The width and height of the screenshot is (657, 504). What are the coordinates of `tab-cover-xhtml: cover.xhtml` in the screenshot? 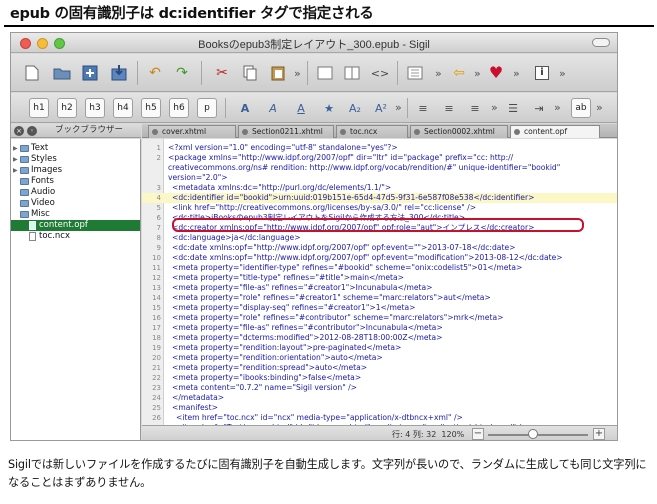 It's located at (192, 131).